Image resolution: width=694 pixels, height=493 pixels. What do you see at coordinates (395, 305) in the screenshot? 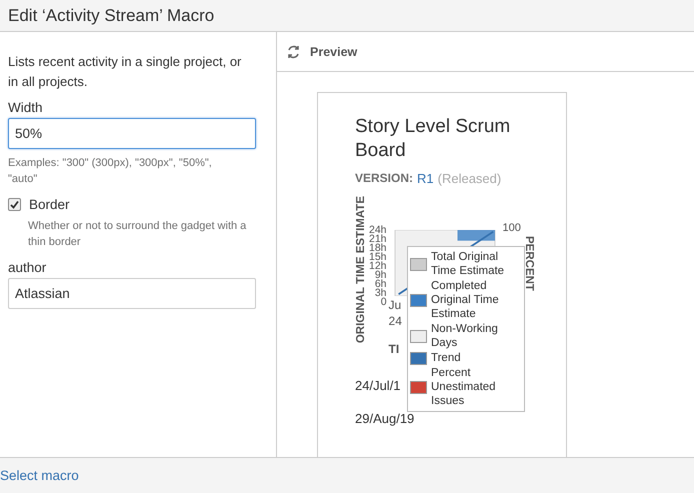
I see `axis-tick: Ju` at bounding box center [395, 305].